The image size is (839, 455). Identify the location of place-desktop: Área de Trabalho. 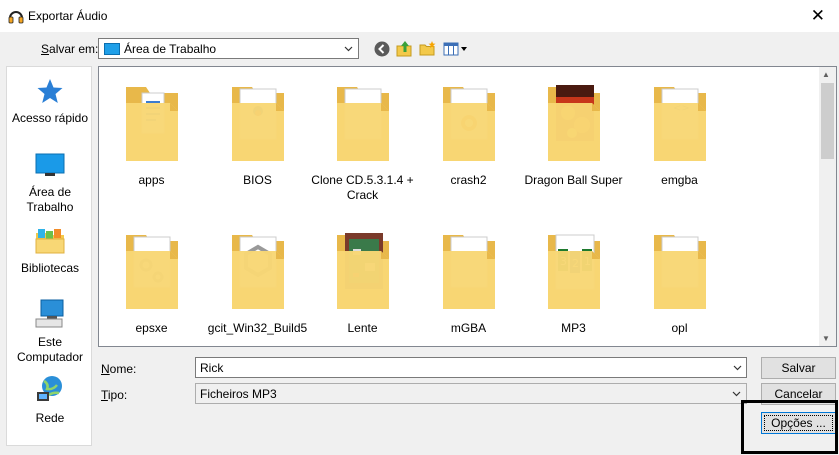
(50, 184).